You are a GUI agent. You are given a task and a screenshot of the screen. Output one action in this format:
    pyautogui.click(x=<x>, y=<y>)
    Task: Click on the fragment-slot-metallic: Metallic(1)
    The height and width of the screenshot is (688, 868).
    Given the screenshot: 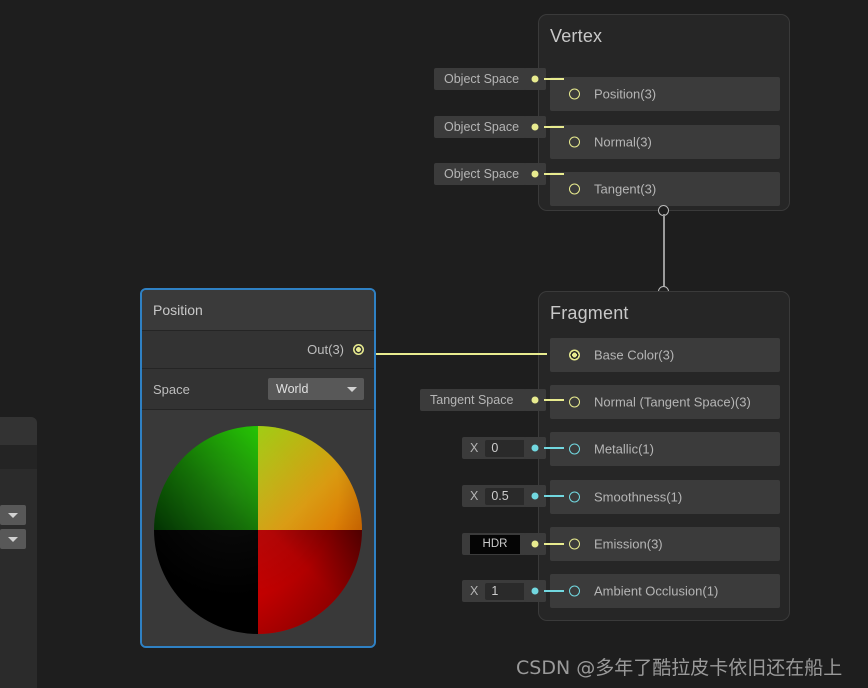 What is the action you would take?
    pyautogui.click(x=665, y=449)
    